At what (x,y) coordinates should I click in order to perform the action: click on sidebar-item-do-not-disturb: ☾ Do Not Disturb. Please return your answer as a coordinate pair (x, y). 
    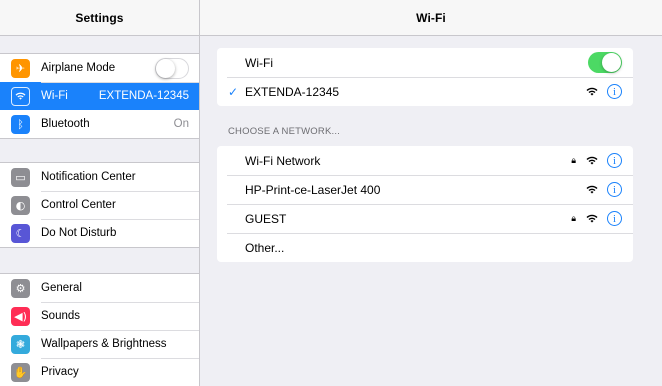
    Looking at the image, I should click on (99, 233).